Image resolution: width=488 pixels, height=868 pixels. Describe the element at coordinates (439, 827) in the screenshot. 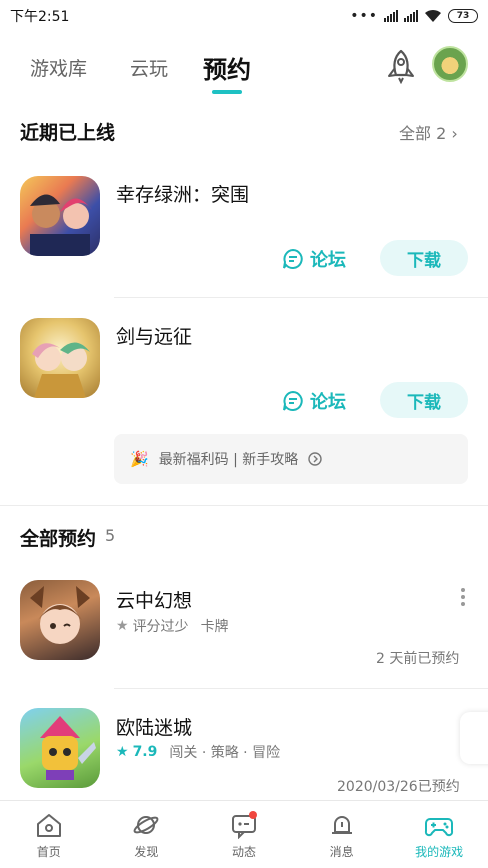

I see `gamepad-icon` at that location.